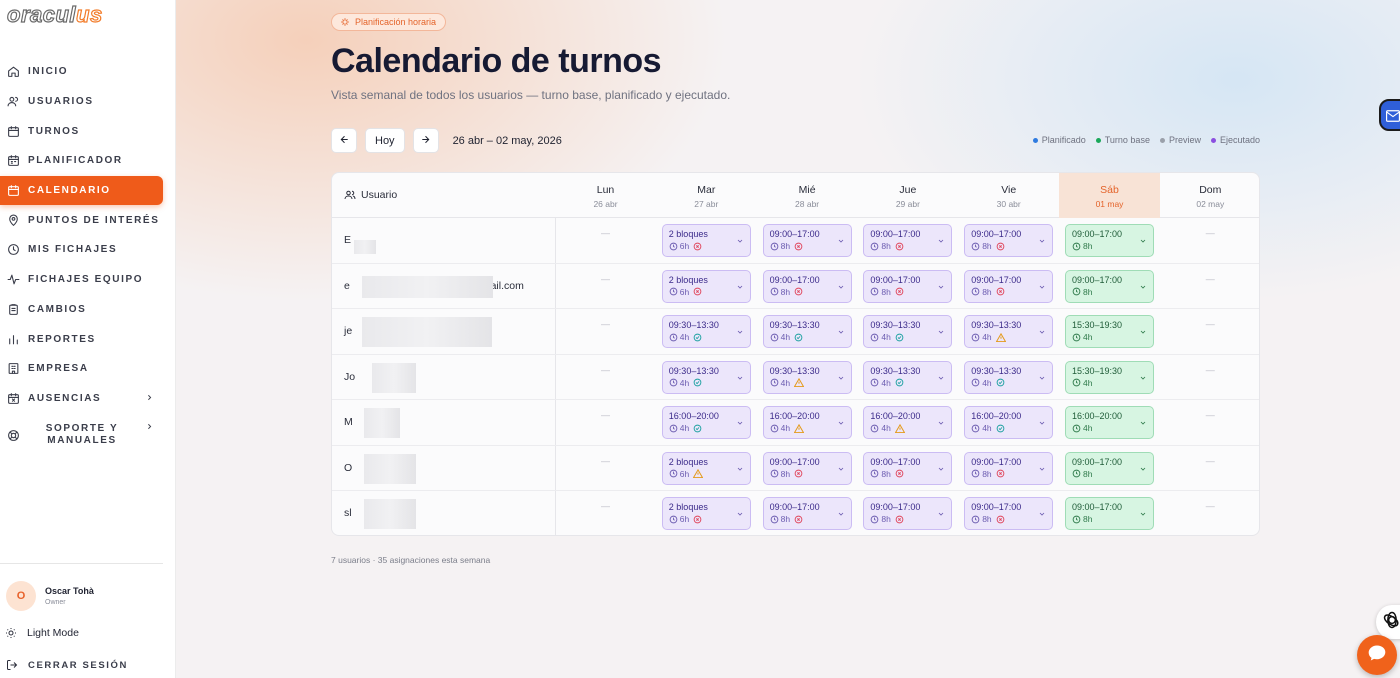 This screenshot has width=1400, height=678. Describe the element at coordinates (88, 72) in the screenshot. I see `sidebar-item-inicio: INICIO` at that location.